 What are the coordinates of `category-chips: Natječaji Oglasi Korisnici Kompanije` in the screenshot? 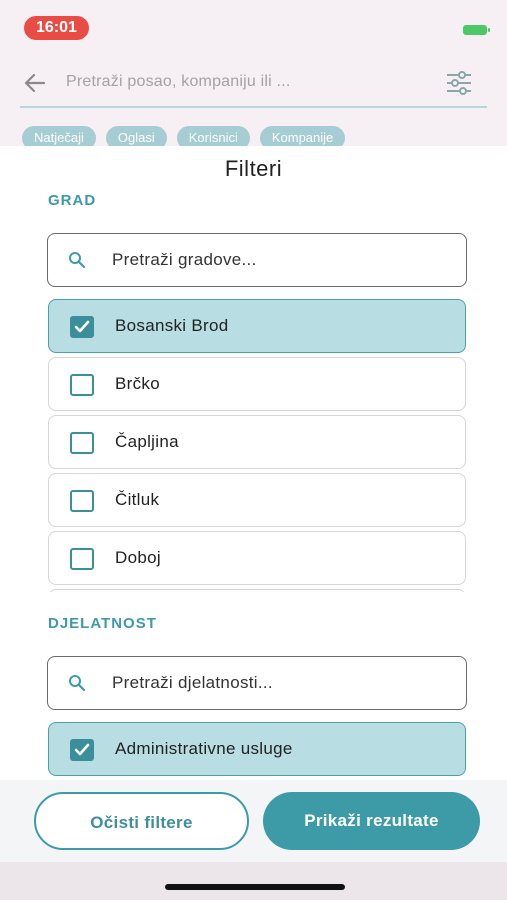 It's located at (188, 136).